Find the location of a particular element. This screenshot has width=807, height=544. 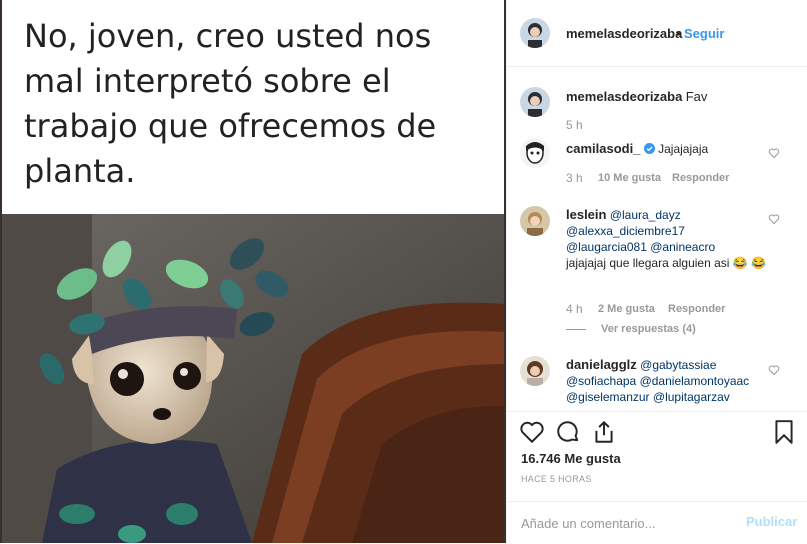

mention-link: @alexxa_diciembre17 is located at coordinates (625, 231).